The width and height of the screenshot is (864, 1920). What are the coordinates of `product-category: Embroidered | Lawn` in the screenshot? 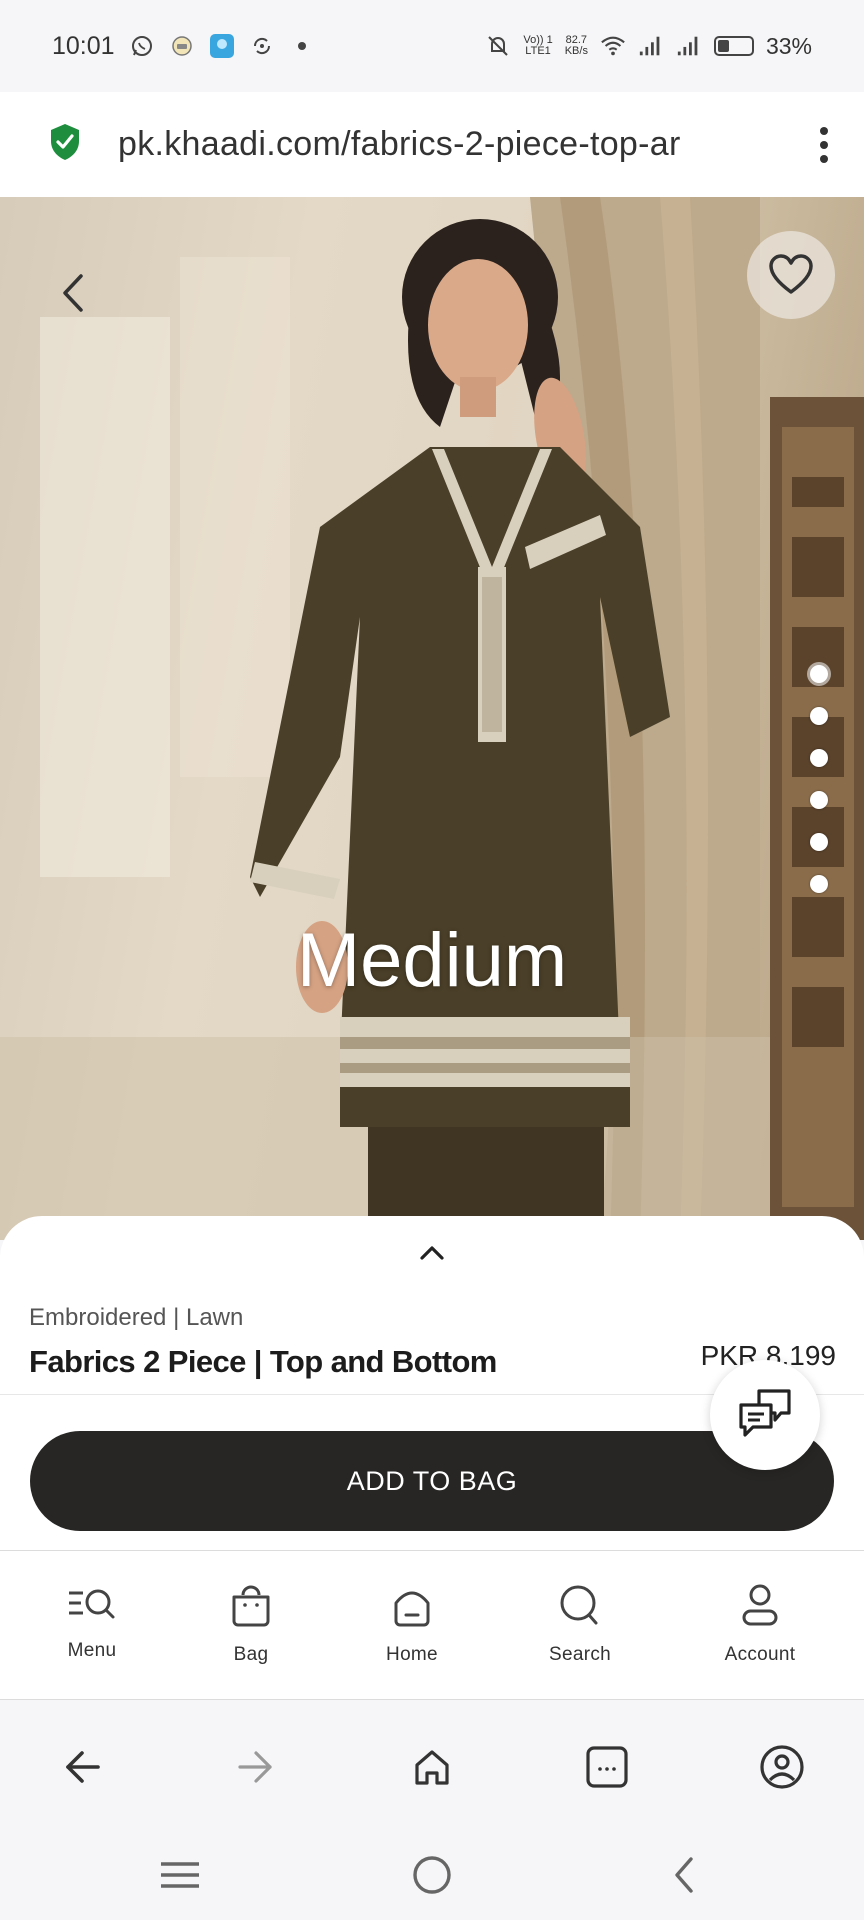 It's located at (136, 1317).